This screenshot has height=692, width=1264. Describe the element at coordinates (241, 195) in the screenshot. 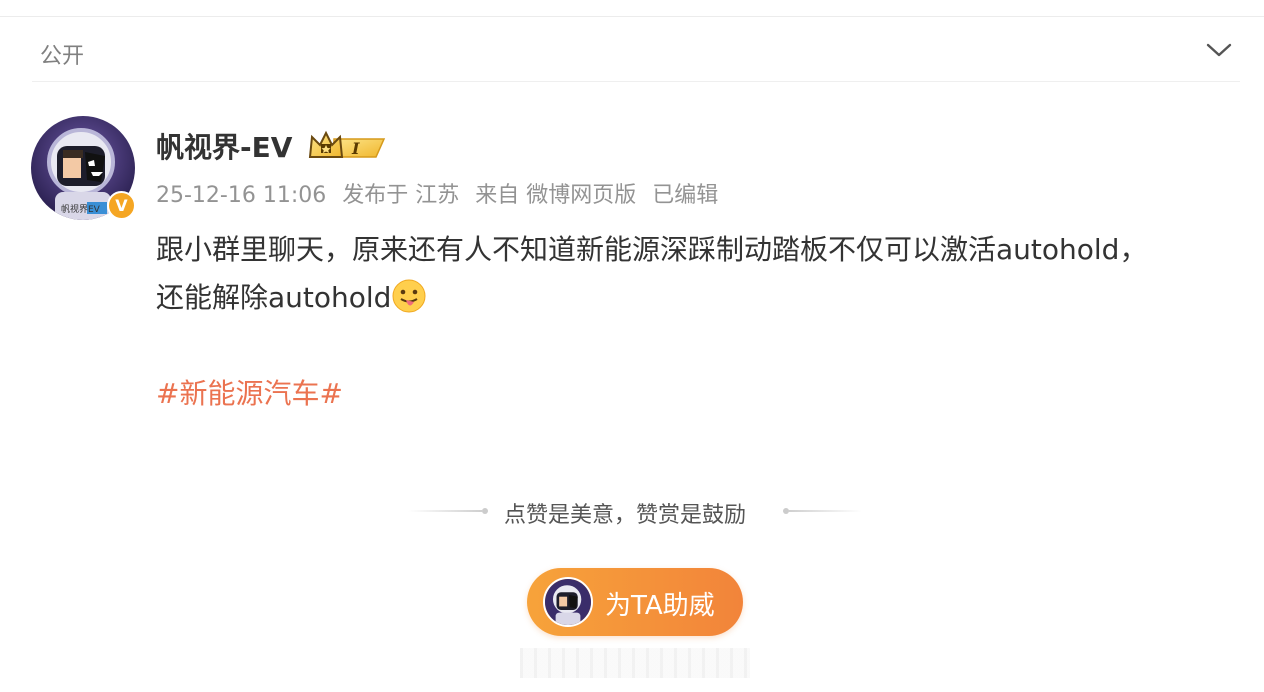

I see `post-time: 25-12-16 11:06` at that location.